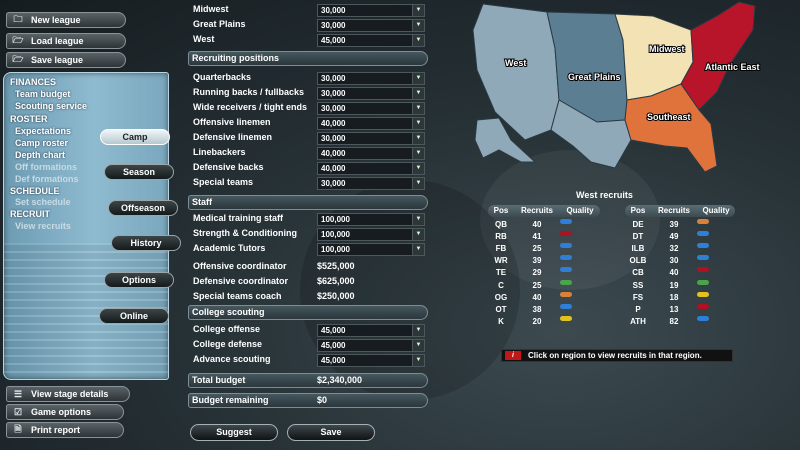 The width and height of the screenshot is (800, 450). Describe the element at coordinates (371, 168) in the screenshot. I see `budget-dropdown-defensive-backs: 40,000 ▼` at that location.